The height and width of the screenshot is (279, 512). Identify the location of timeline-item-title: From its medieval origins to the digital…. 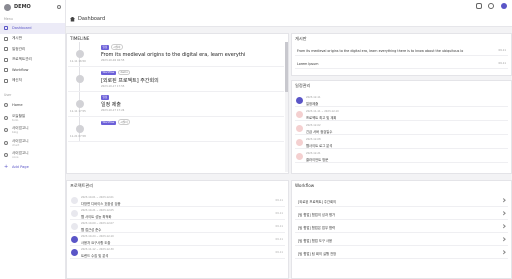
(173, 54).